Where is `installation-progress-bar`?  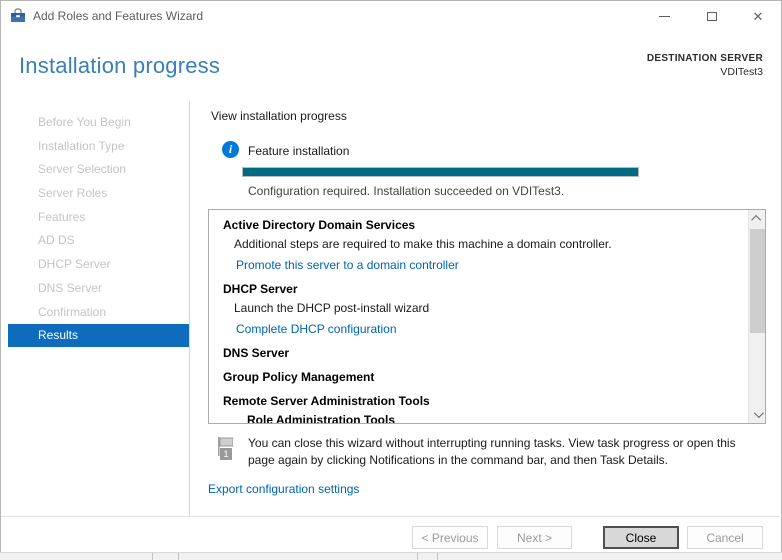 installation-progress-bar is located at coordinates (440, 172).